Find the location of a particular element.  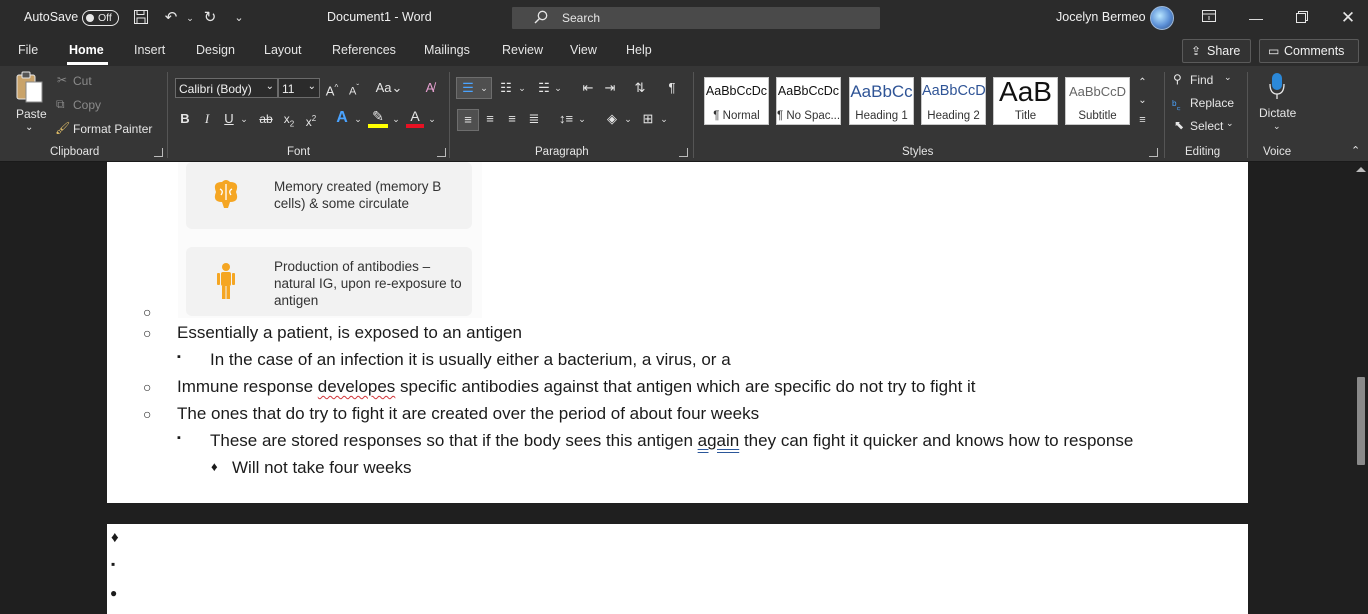

avatar is located at coordinates (1162, 18).